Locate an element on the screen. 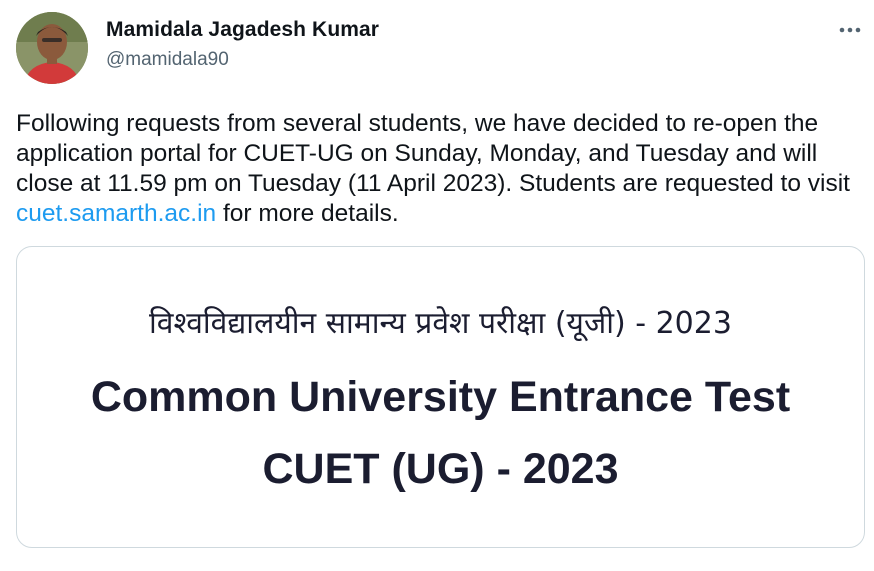  tweet-text-part: for more details. is located at coordinates (307, 213).